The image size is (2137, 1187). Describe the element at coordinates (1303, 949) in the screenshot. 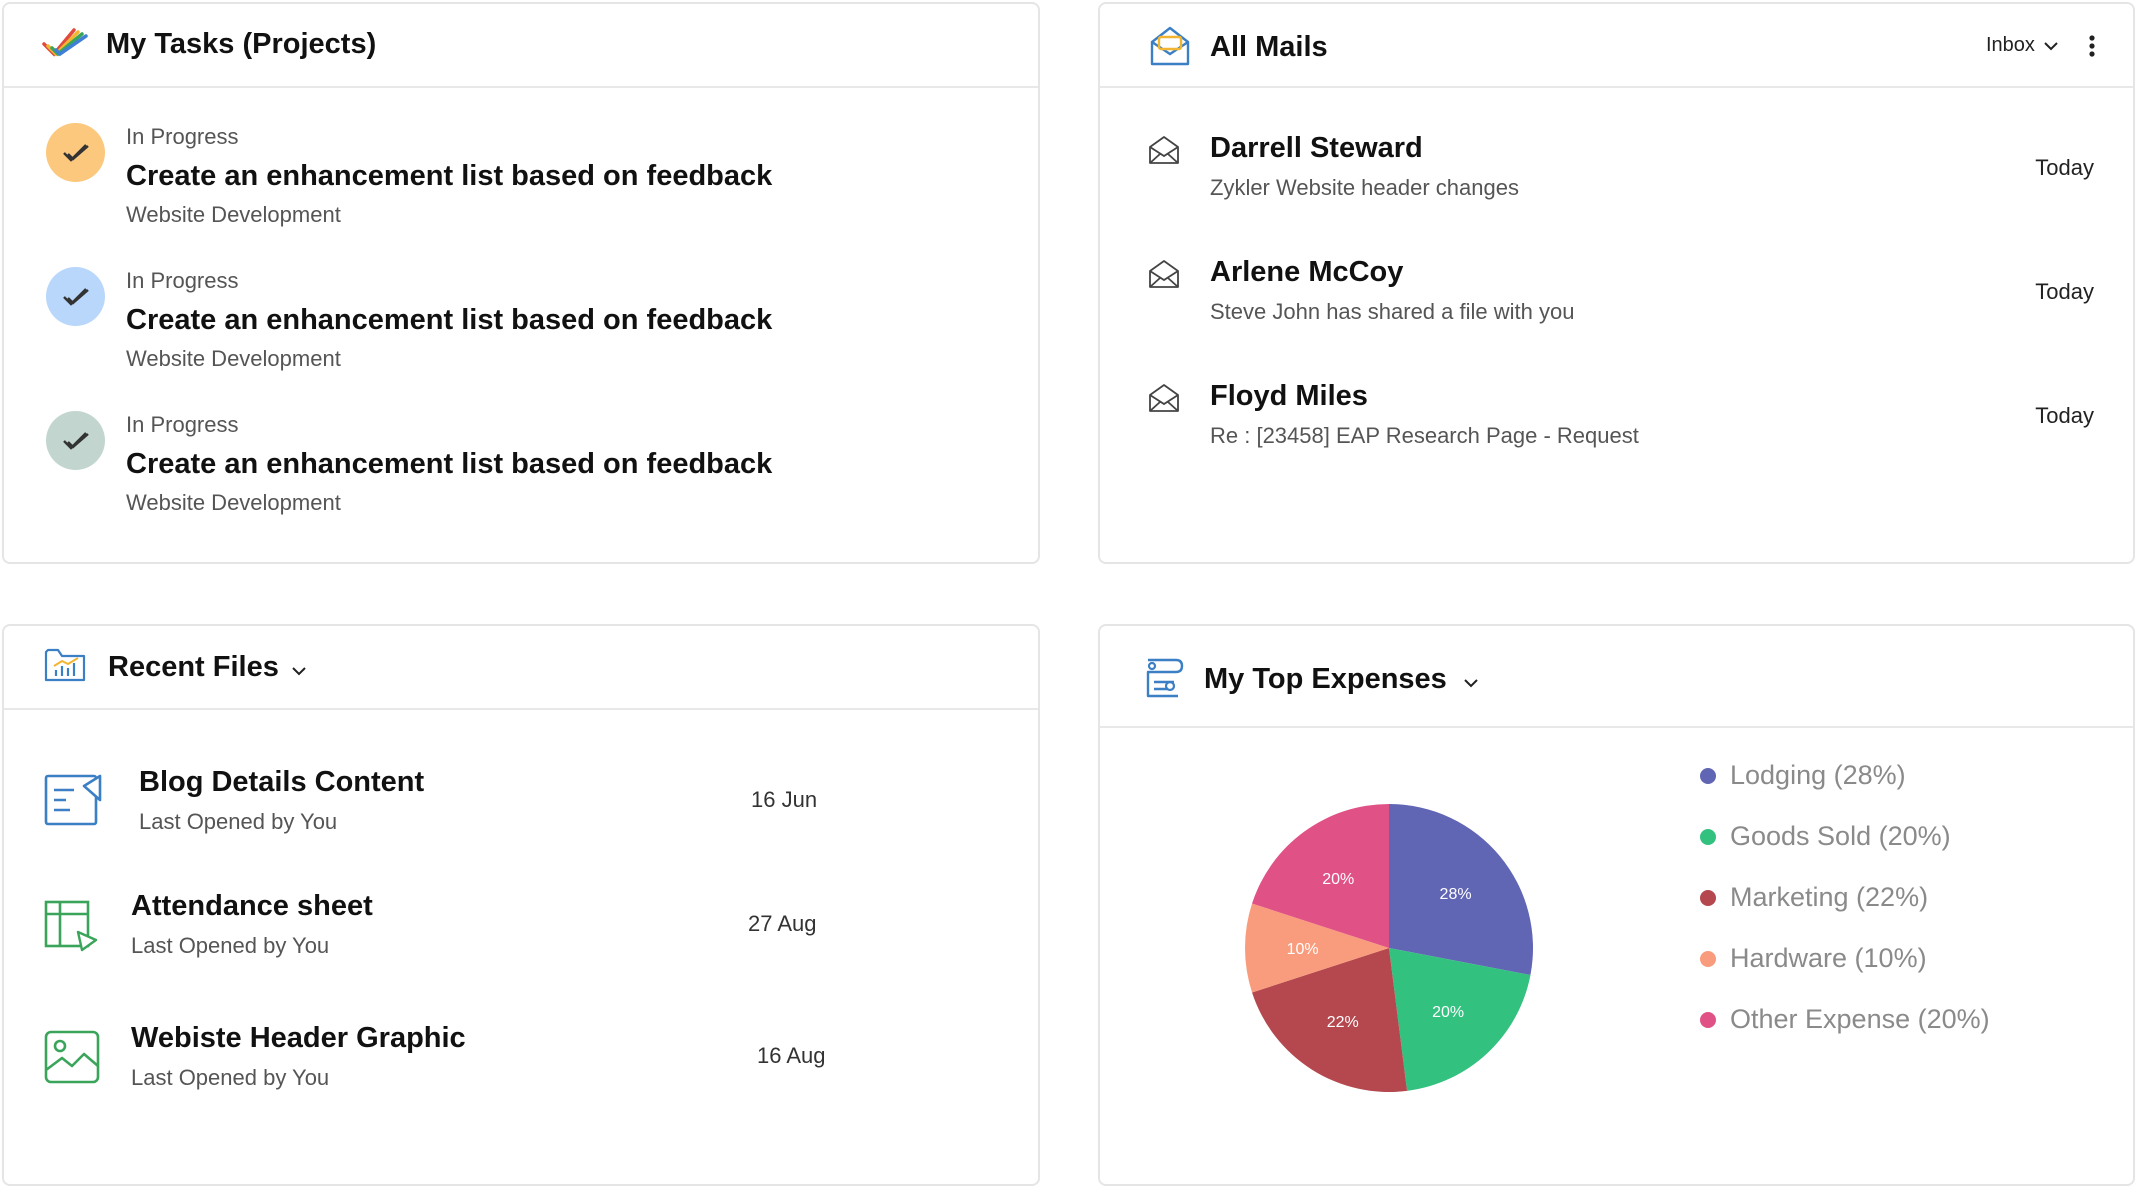

I see `pie-data-label: 10%` at that location.